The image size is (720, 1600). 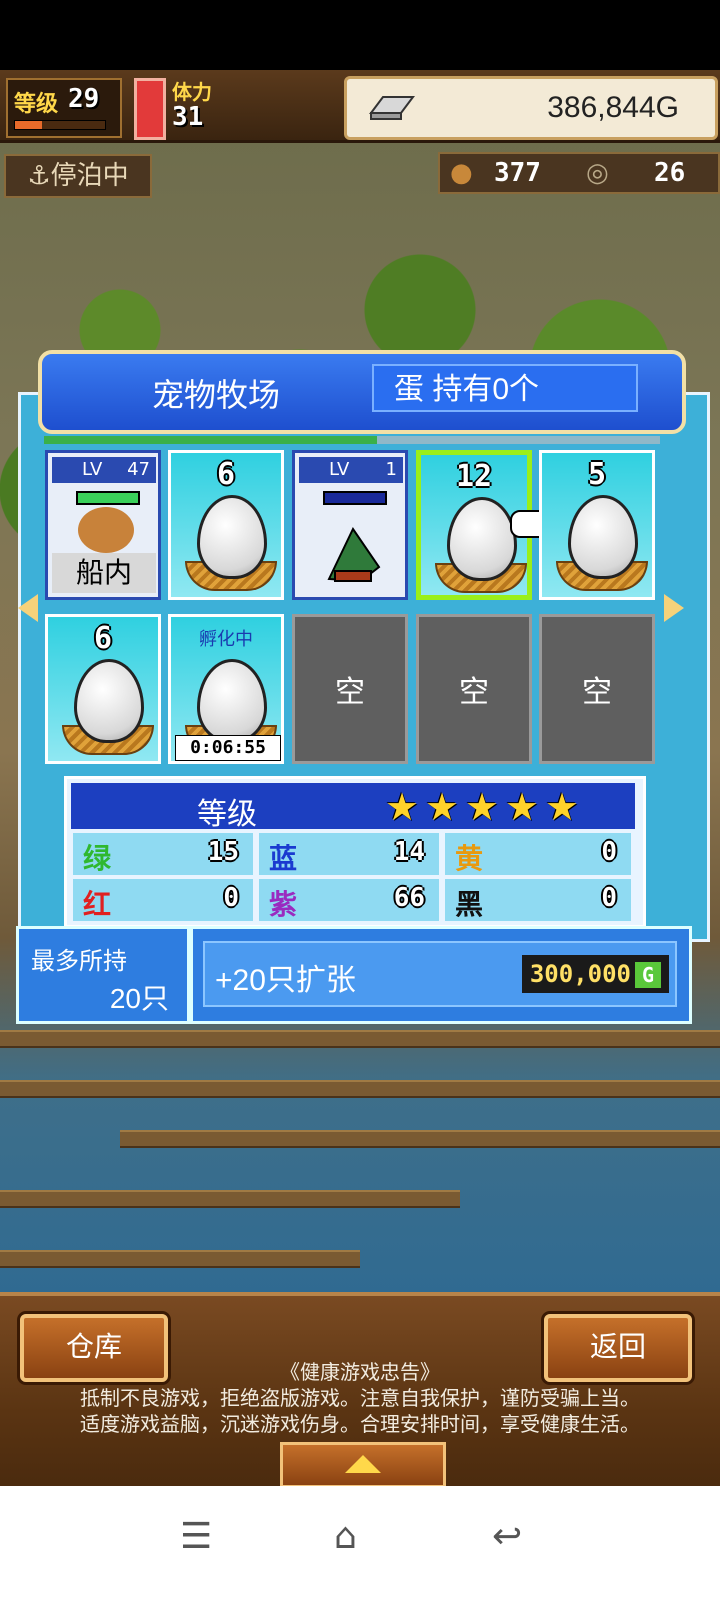 I want to click on stat-name: 黄, so click(x=469, y=858).